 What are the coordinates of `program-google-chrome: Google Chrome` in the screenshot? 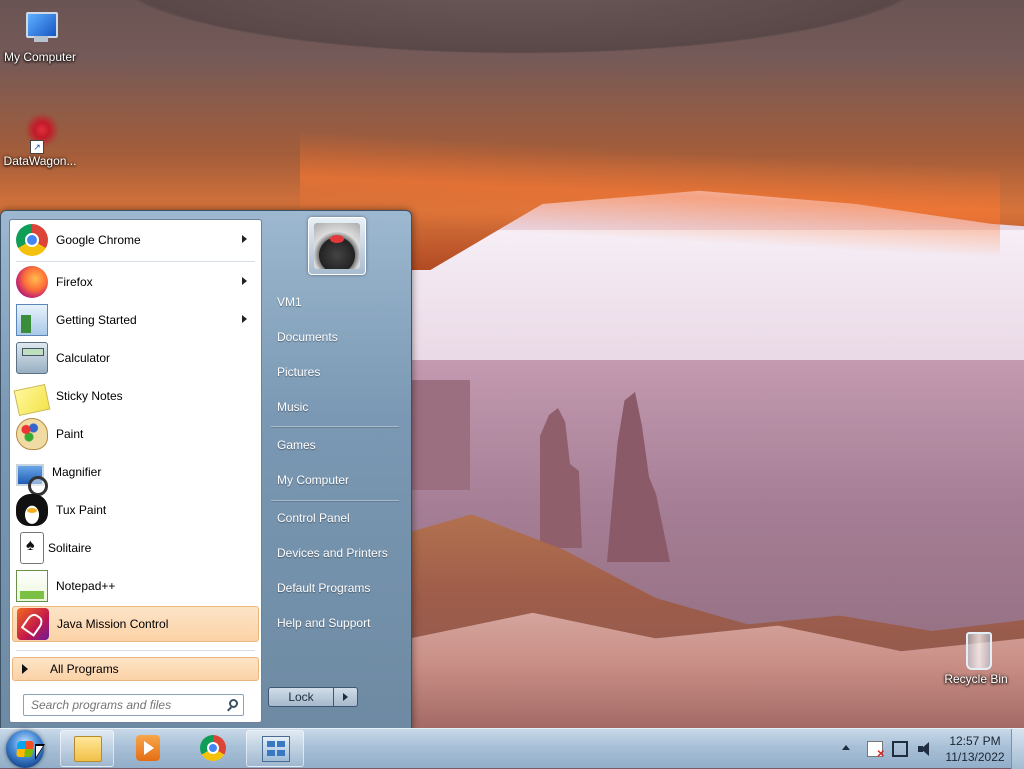 It's located at (135, 240).